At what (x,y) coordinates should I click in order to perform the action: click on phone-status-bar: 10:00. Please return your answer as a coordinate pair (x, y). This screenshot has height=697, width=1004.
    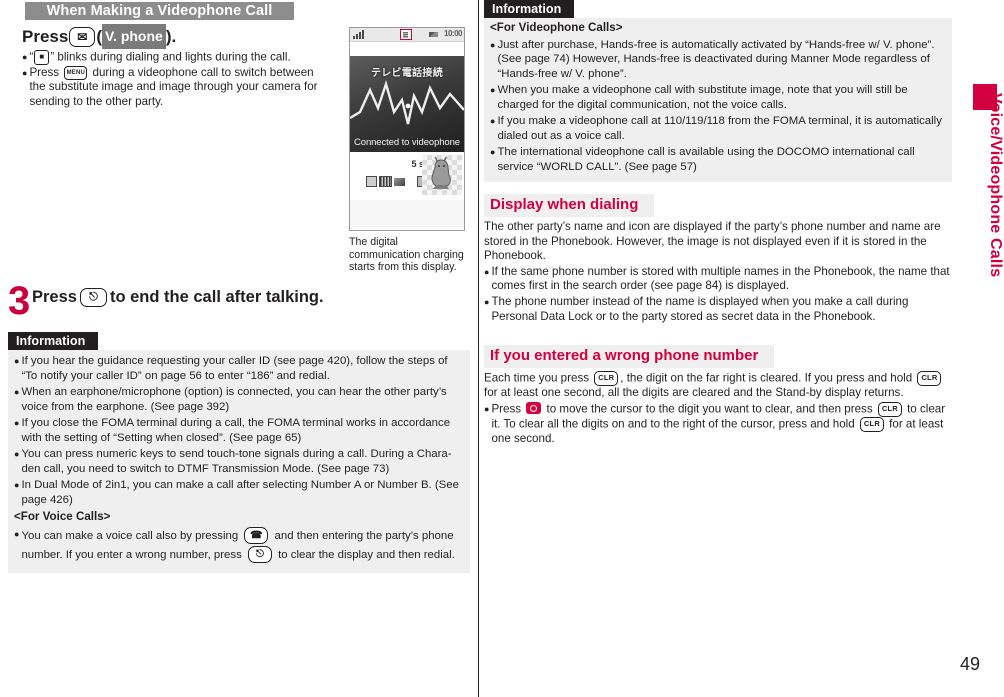
    Looking at the image, I should click on (407, 35).